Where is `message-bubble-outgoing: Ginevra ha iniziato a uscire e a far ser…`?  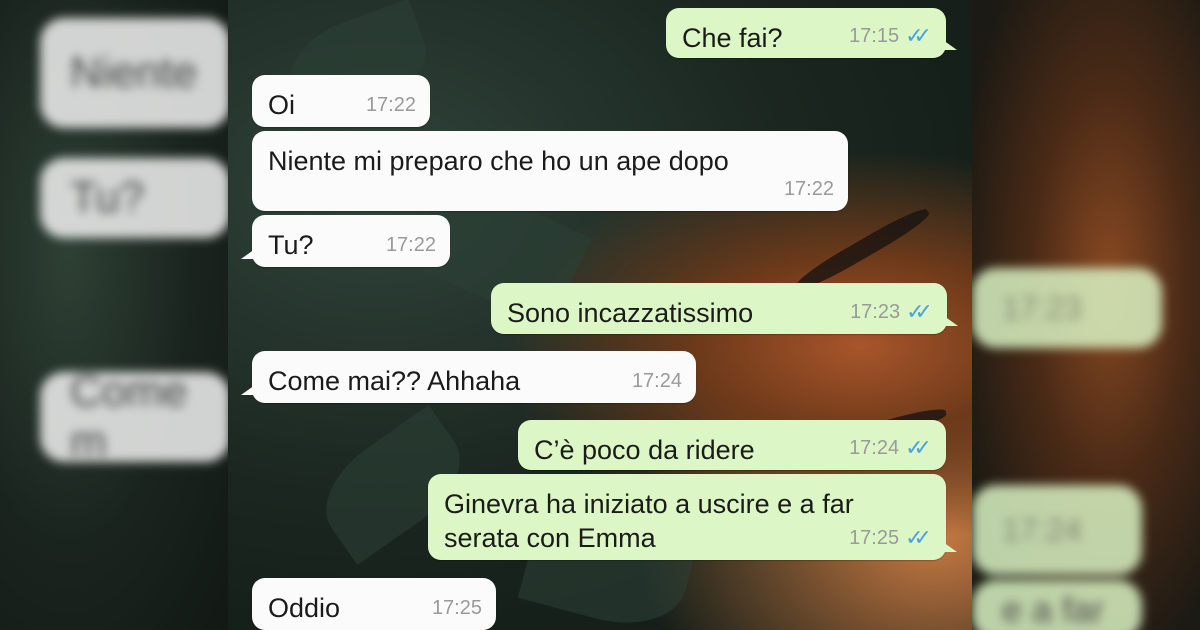 message-bubble-outgoing: Ginevra ha iniziato a uscire e a far ser… is located at coordinates (692, 517).